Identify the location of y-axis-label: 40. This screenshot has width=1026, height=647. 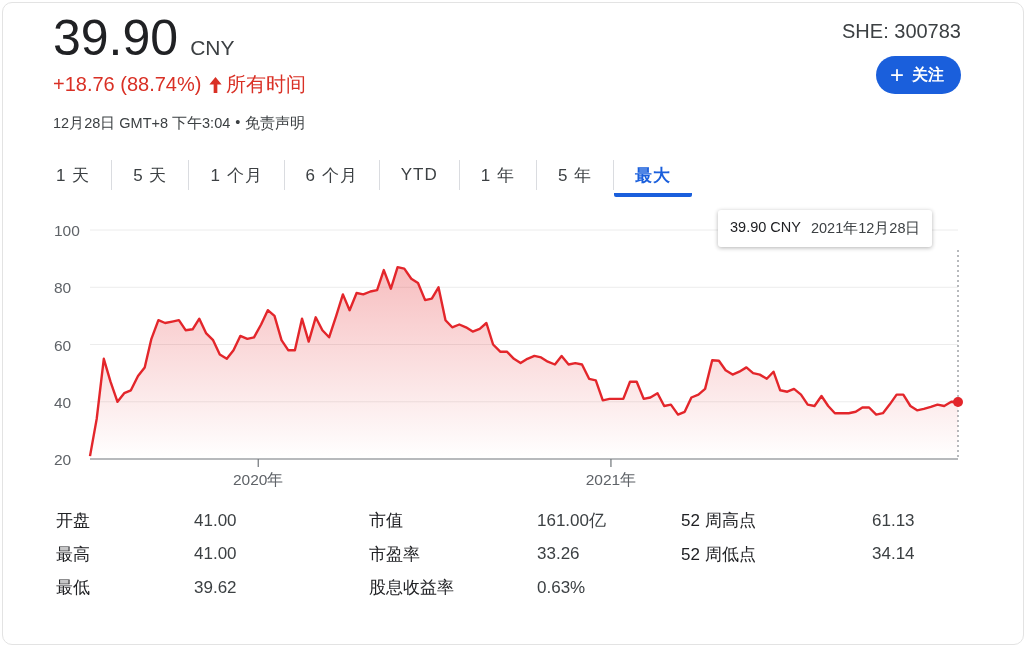
(63, 402).